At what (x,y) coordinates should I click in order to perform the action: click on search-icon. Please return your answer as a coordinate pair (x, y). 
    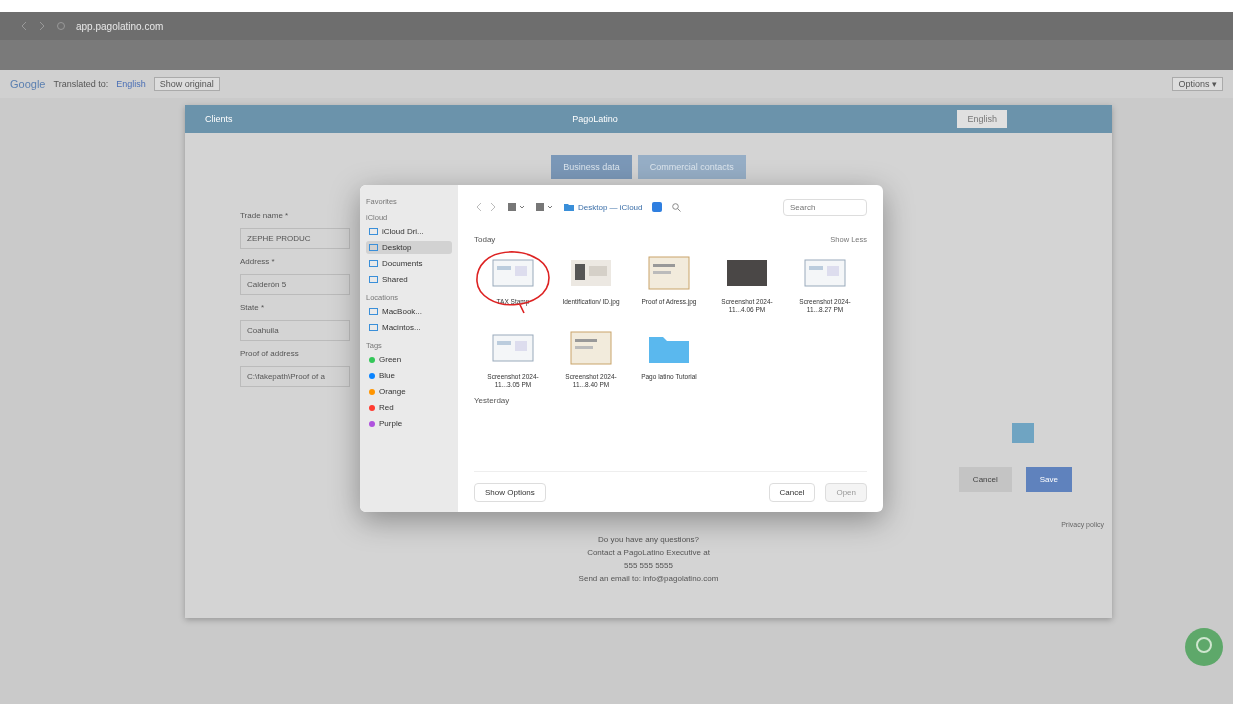
    Looking at the image, I should click on (677, 207).